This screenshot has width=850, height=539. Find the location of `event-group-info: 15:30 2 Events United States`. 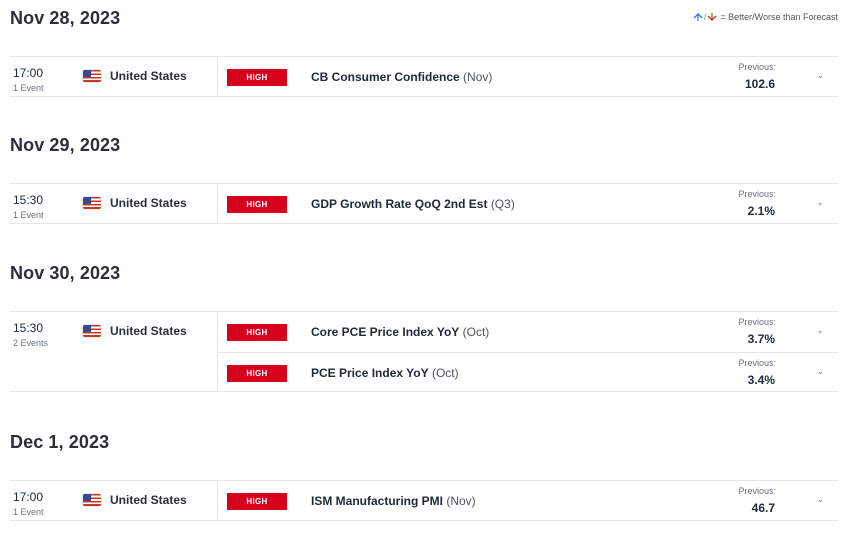

event-group-info: 15:30 2 Events United States is located at coordinates (113, 351).